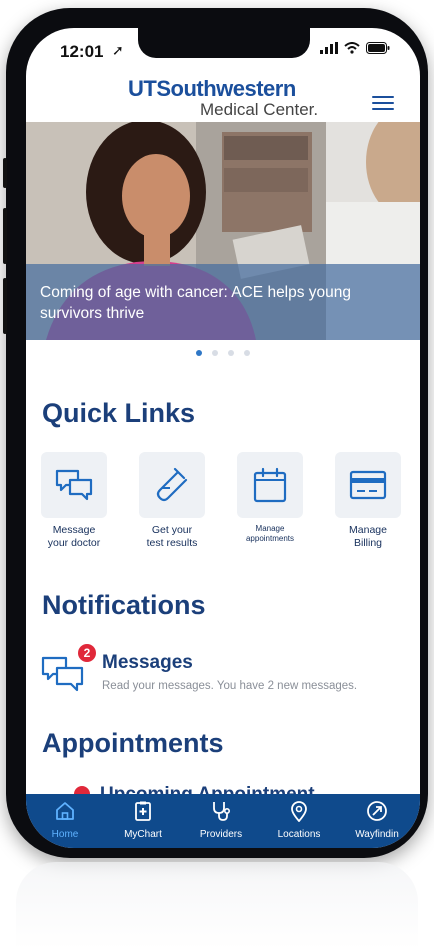  Describe the element at coordinates (377, 811) in the screenshot. I see `compass-icon` at that location.